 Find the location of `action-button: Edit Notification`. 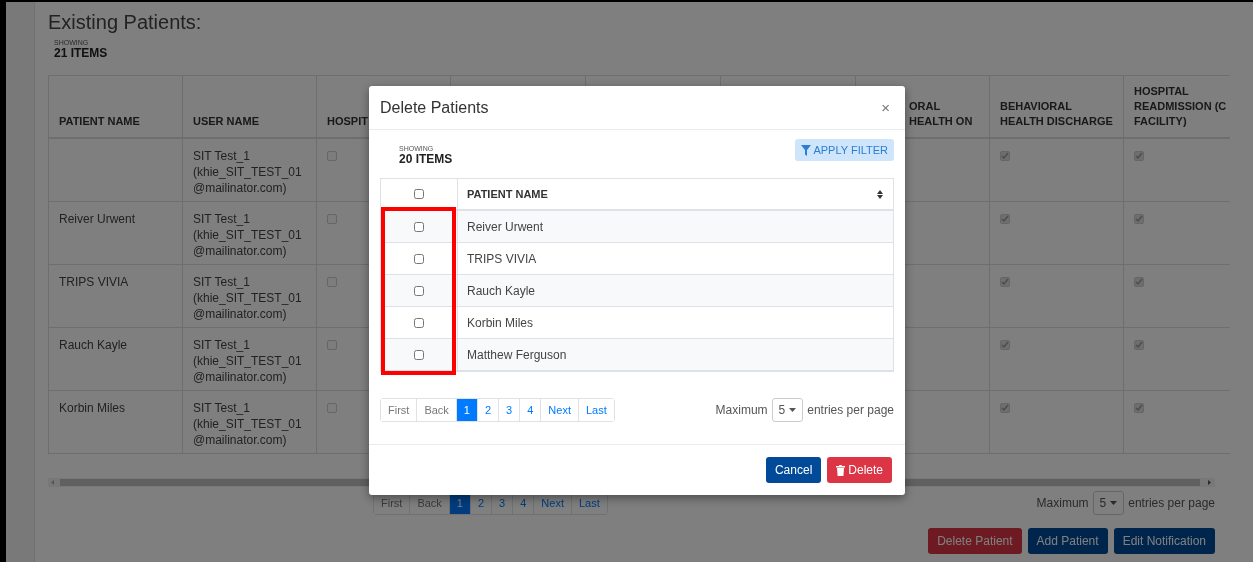

action-button: Edit Notification is located at coordinates (1164, 541).